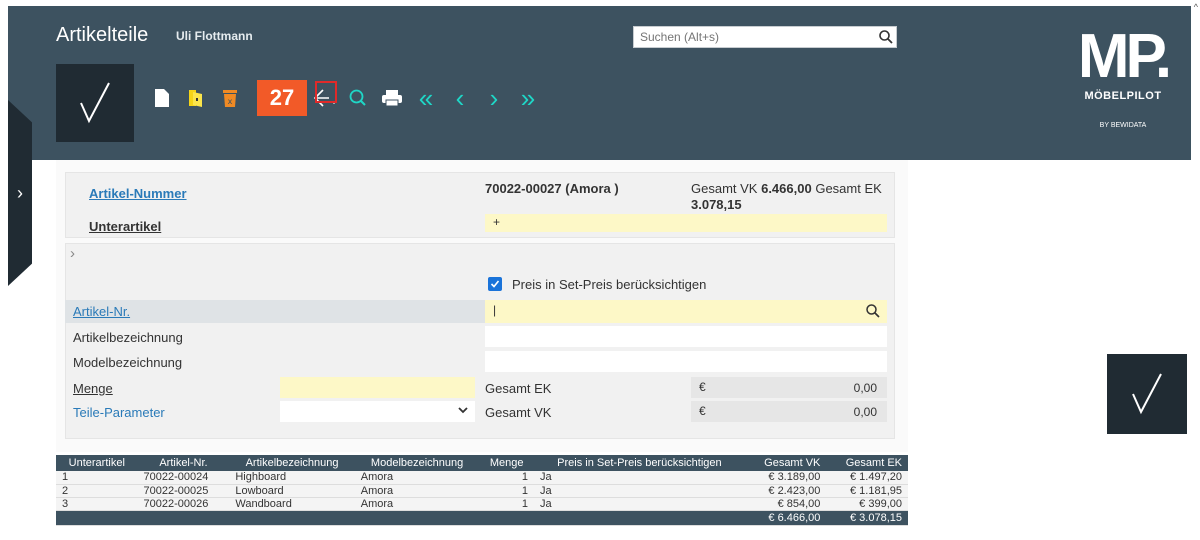 The image size is (1200, 540). I want to click on cell: 70022-00024, so click(183, 478).